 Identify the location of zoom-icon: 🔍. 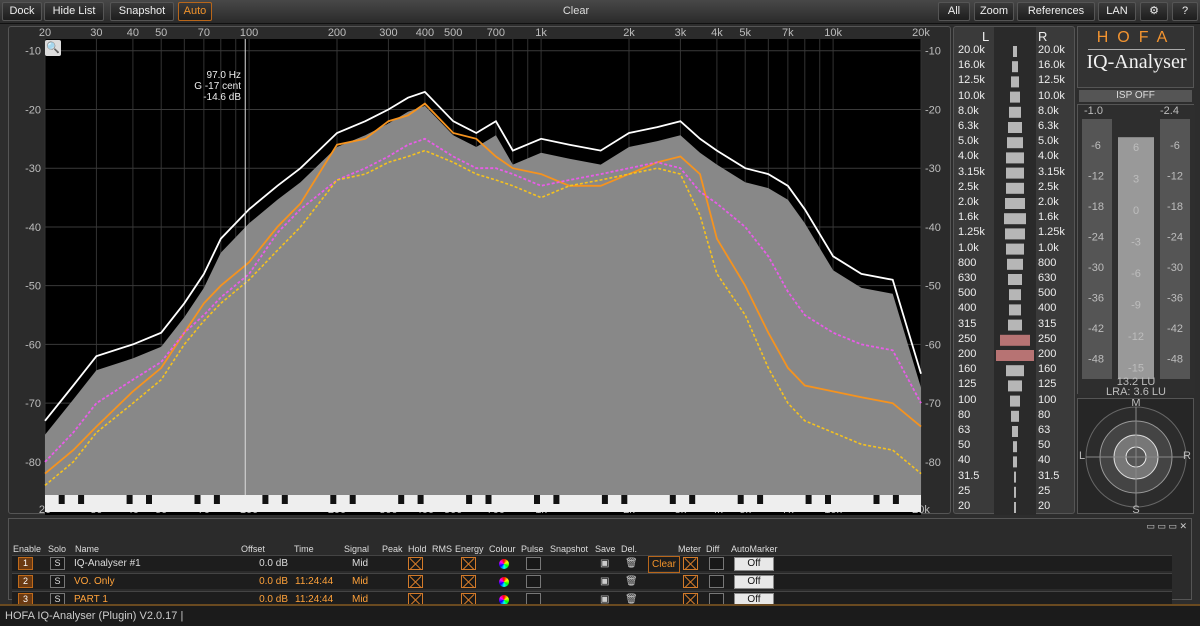
(53, 48).